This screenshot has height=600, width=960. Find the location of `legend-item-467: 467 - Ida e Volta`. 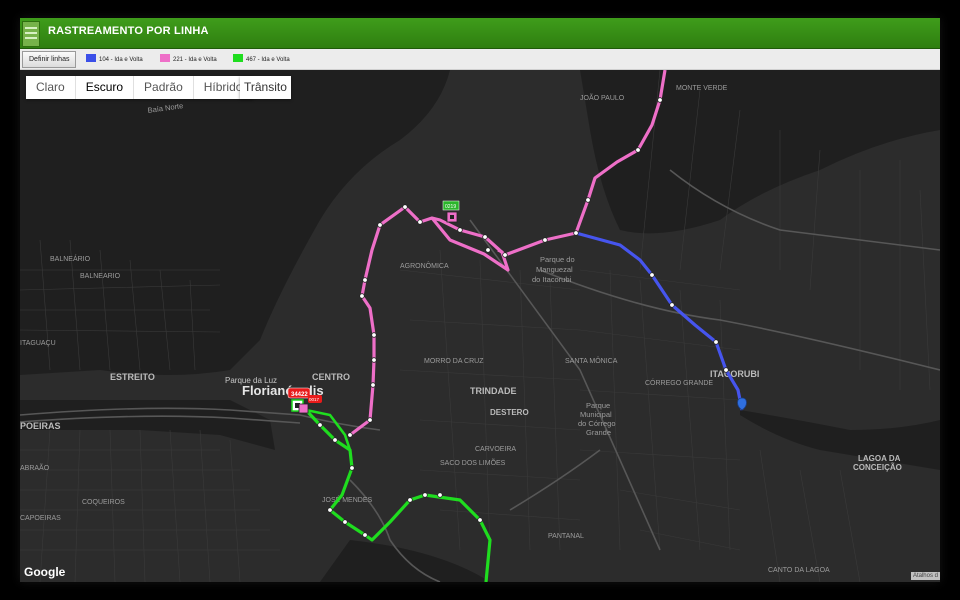

legend-item-467: 467 - Ida e Volta is located at coordinates (261, 58).